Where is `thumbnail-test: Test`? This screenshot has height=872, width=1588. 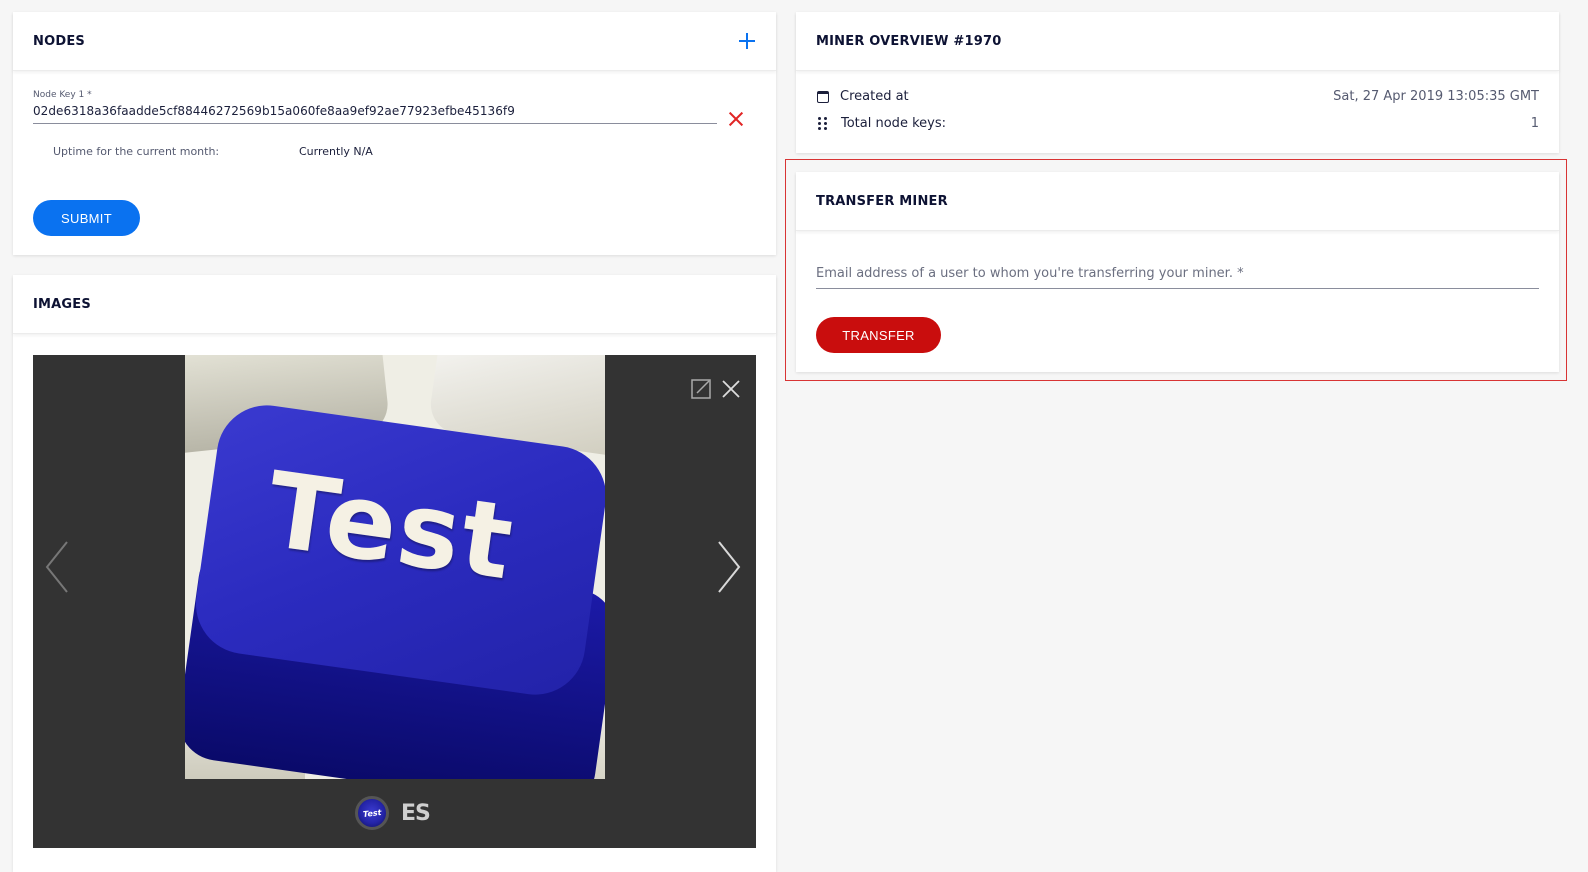
thumbnail-test: Test is located at coordinates (372, 813).